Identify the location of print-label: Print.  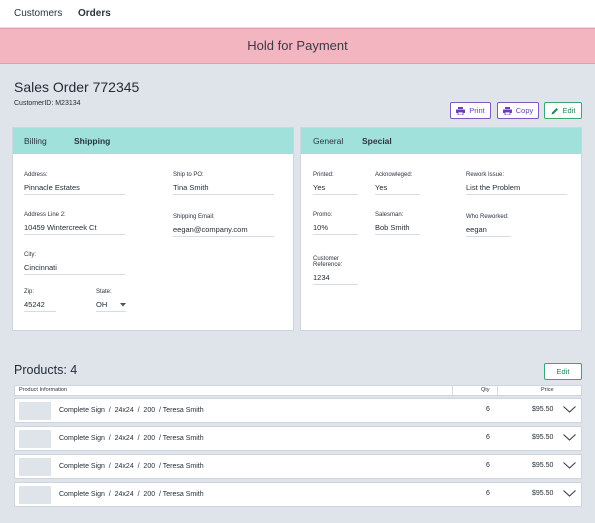
(477, 110).